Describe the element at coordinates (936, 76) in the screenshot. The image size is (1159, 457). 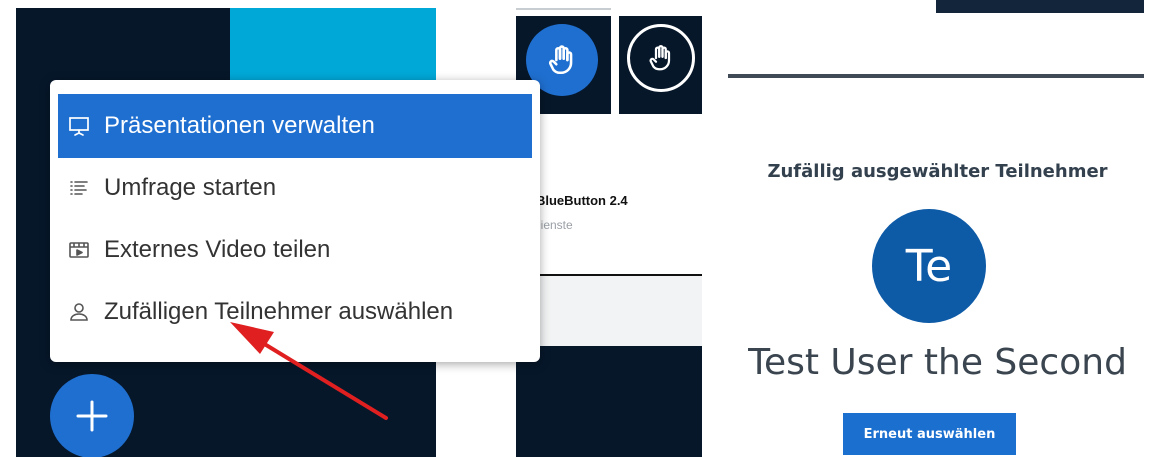
I see `modal-divider` at that location.